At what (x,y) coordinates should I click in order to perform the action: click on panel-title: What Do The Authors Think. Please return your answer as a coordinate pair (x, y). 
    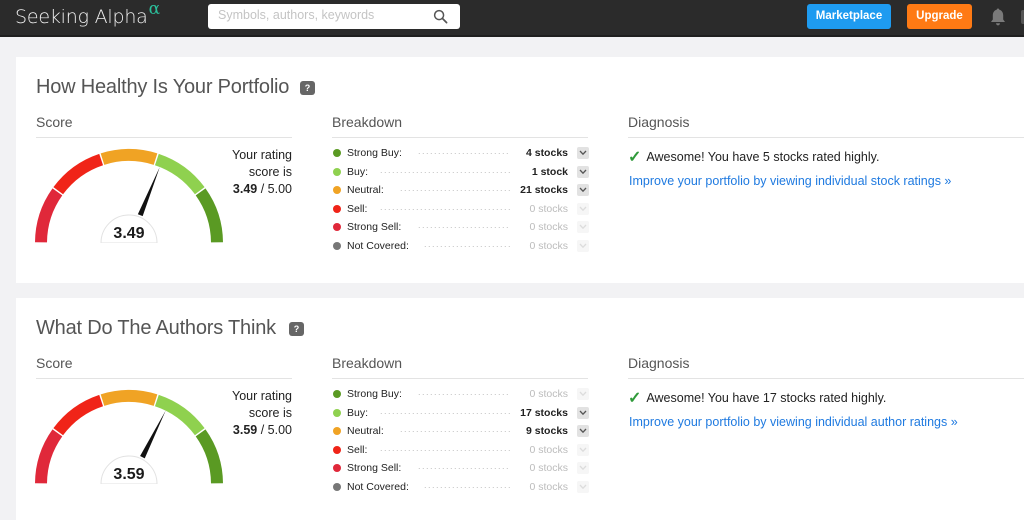
    Looking at the image, I should click on (156, 328).